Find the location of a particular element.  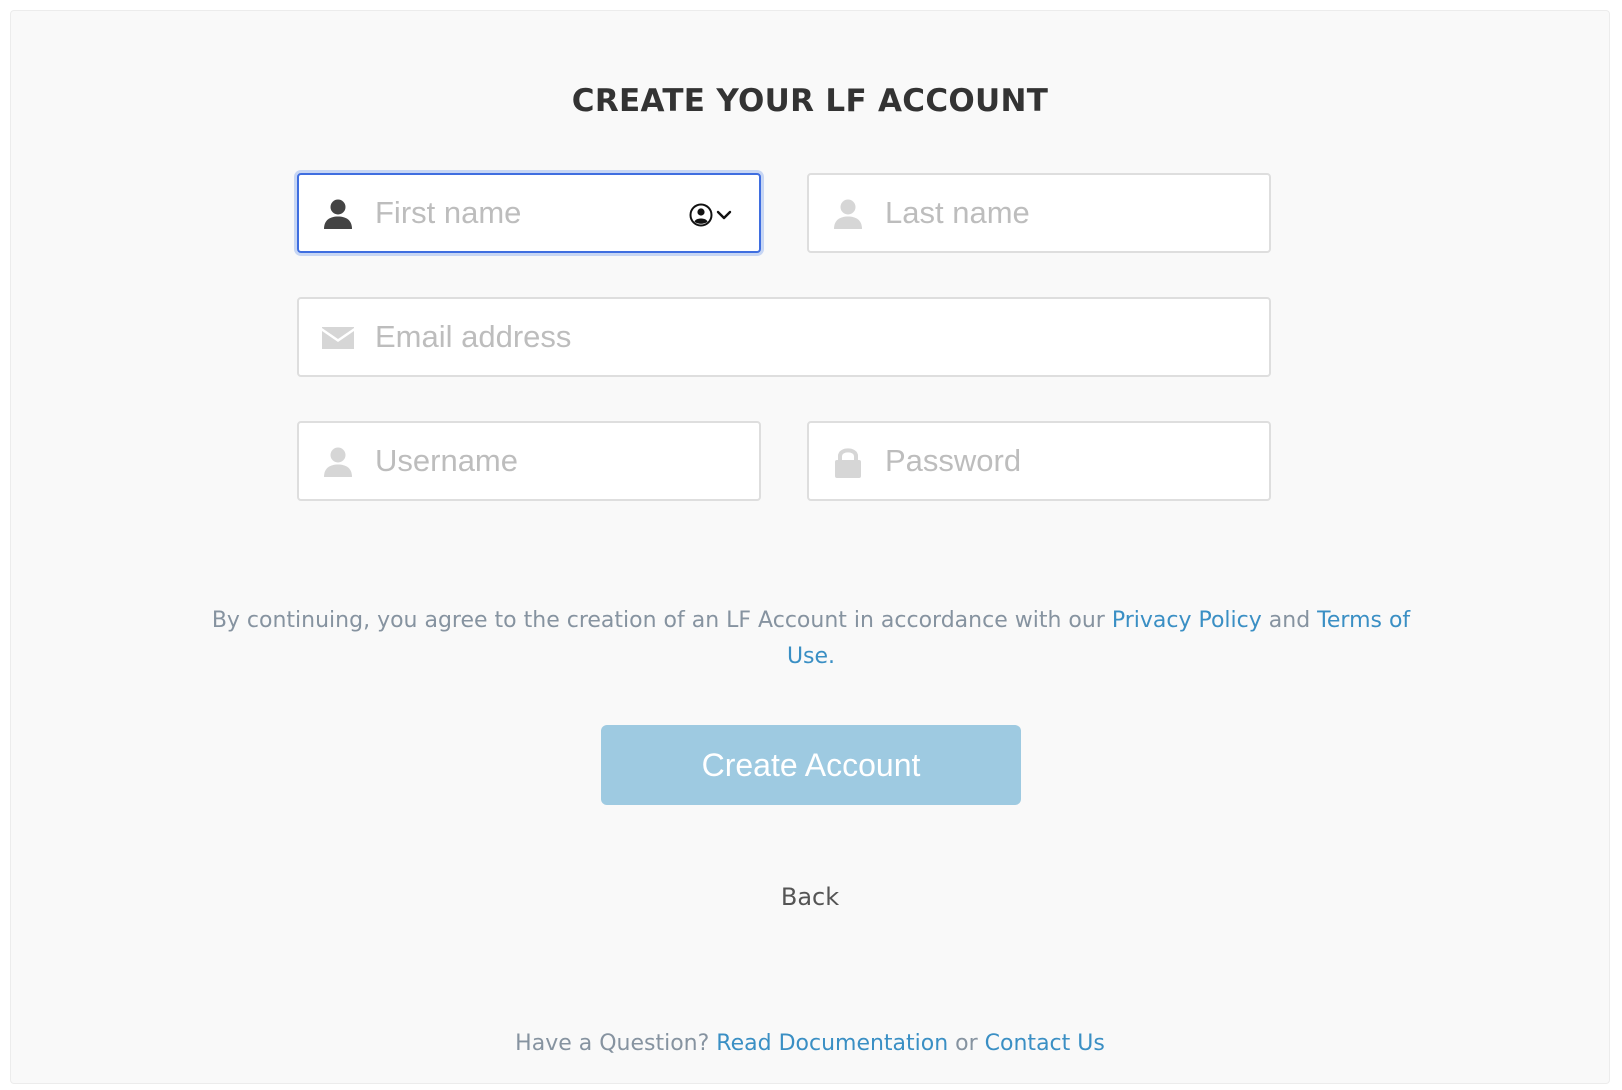

username-input is located at coordinates (555, 461).